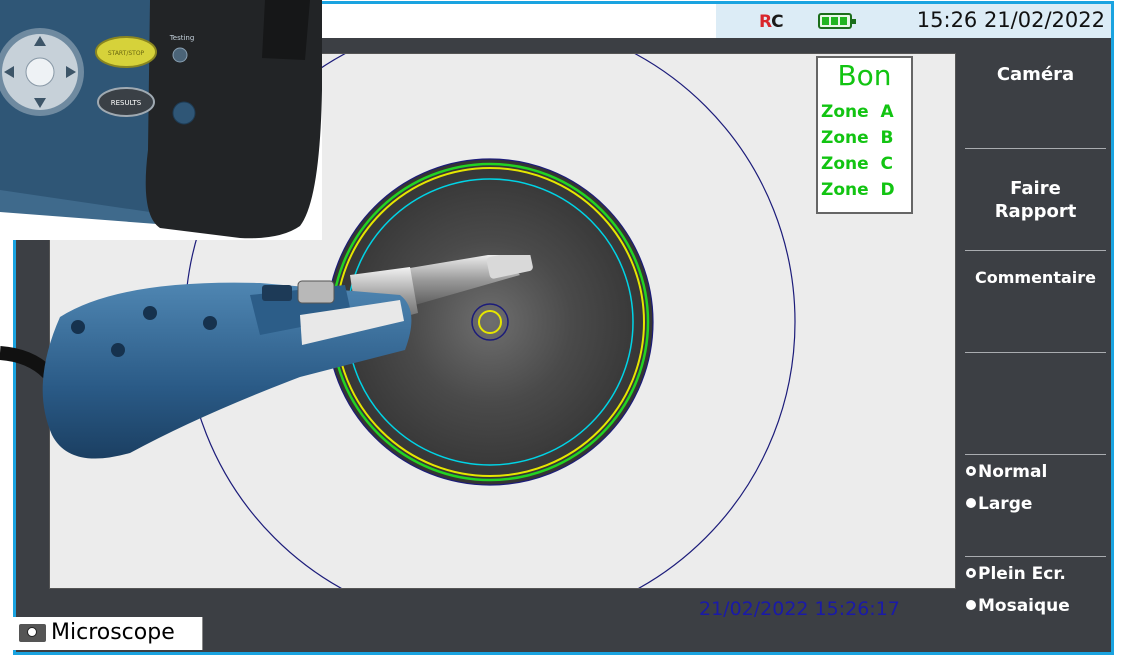 The width and height of the screenshot is (1127, 663). What do you see at coordinates (266, 357) in the screenshot?
I see `microscope-probe-photo` at bounding box center [266, 357].